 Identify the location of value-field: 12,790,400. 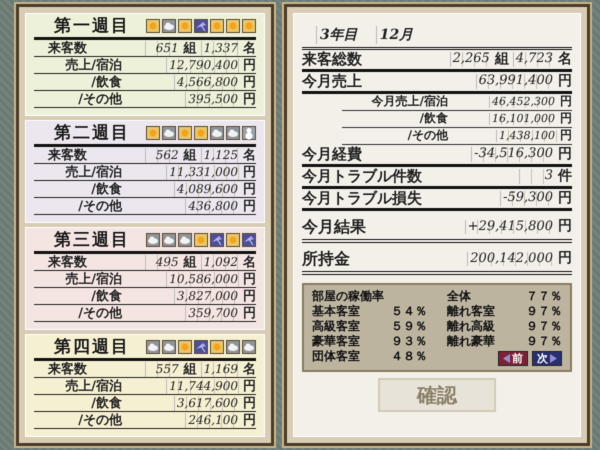
(203, 65).